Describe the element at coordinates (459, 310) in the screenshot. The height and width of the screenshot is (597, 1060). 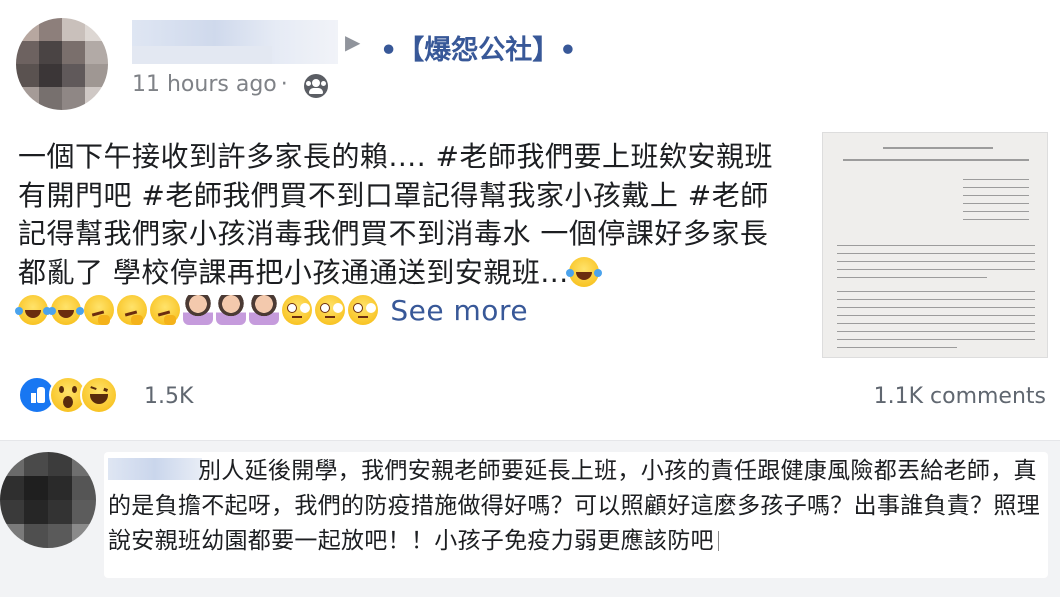
I see `see-more-link: See more` at that location.